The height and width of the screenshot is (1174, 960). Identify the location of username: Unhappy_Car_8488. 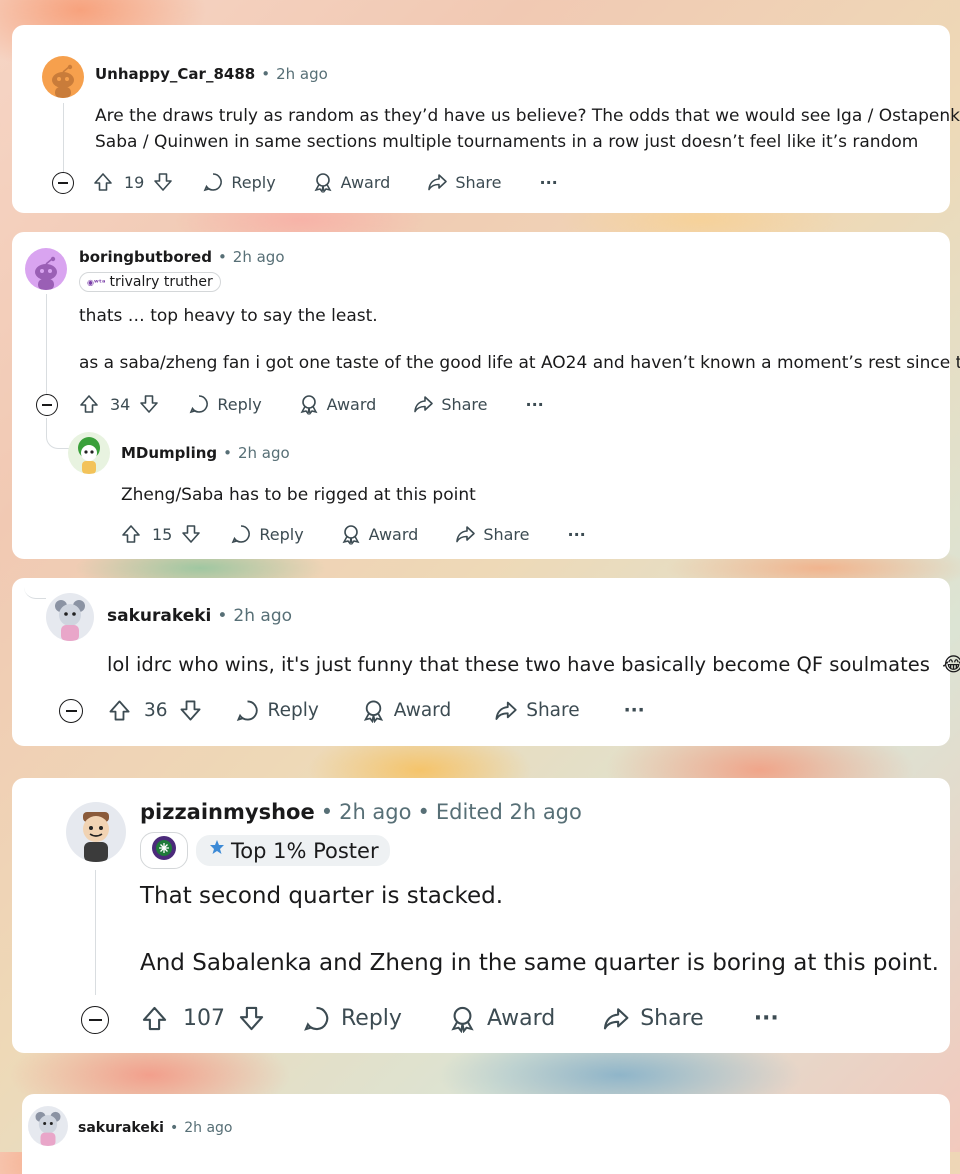
(175, 74).